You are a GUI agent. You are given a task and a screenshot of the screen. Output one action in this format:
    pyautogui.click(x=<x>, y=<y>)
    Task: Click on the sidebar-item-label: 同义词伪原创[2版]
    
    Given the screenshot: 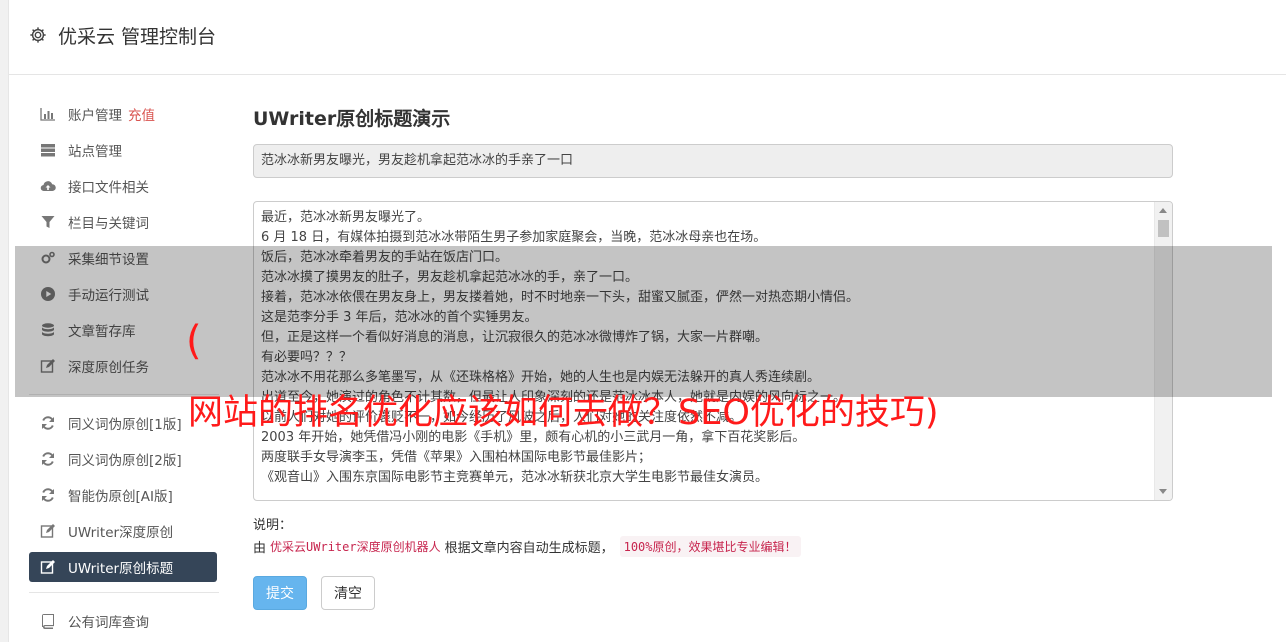 What is the action you would take?
    pyautogui.click(x=125, y=461)
    